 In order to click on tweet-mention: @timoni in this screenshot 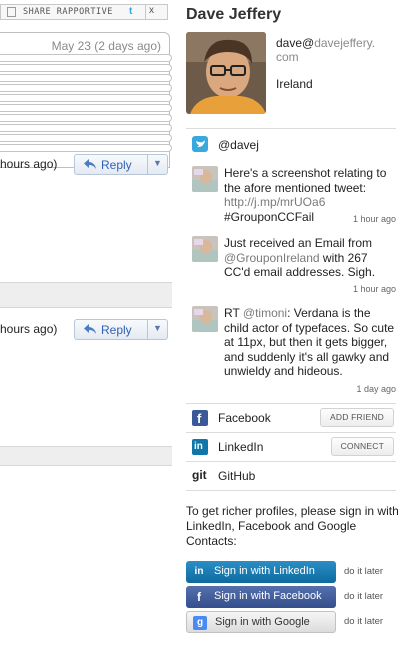, I will do `click(265, 313)`.